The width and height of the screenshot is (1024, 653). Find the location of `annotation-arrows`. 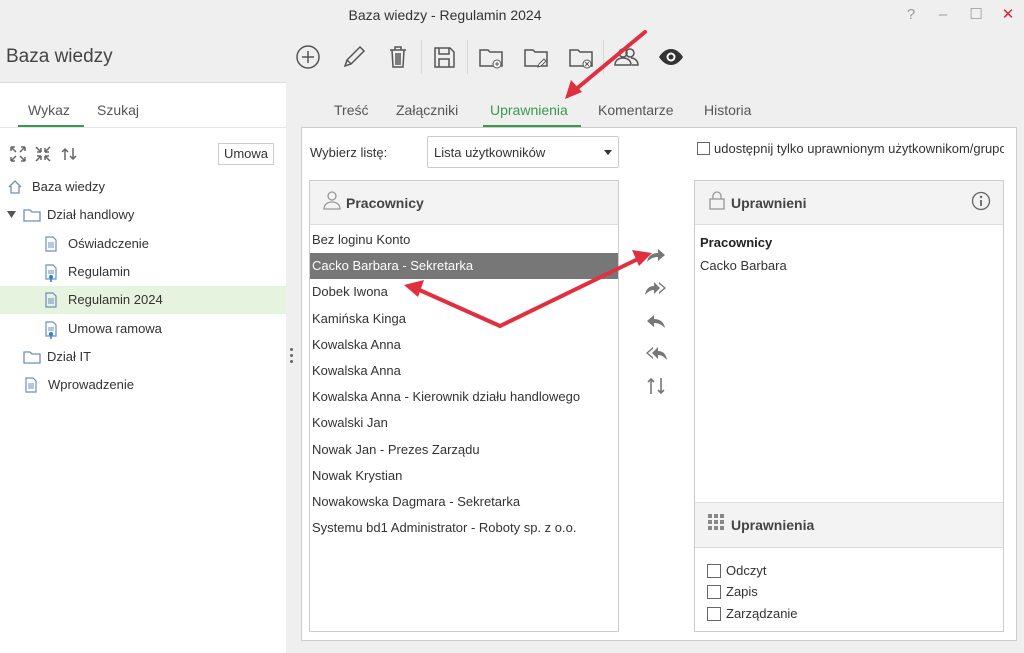

annotation-arrows is located at coordinates (528, 179).